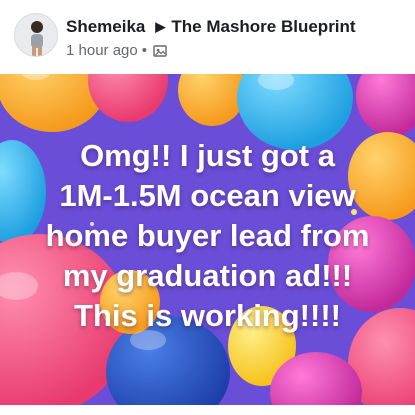  What do you see at coordinates (207, 195) in the screenshot?
I see `caption-line: 1M-1.5M ocean view` at bounding box center [207, 195].